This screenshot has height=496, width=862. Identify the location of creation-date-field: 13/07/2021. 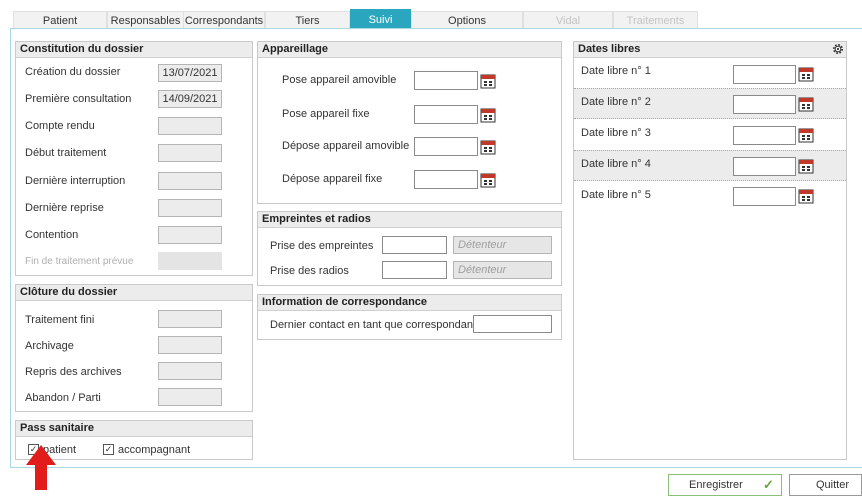
(190, 73).